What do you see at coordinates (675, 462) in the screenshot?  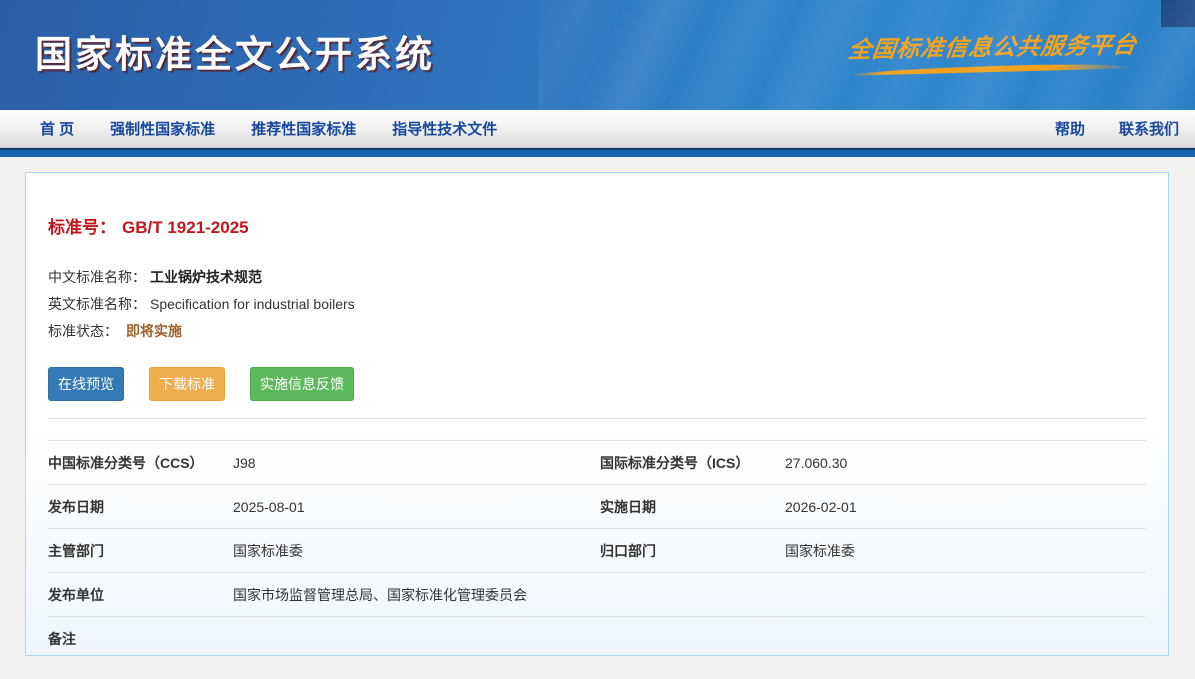 I see `ics-label: 国际标准分类号（ICS）` at bounding box center [675, 462].